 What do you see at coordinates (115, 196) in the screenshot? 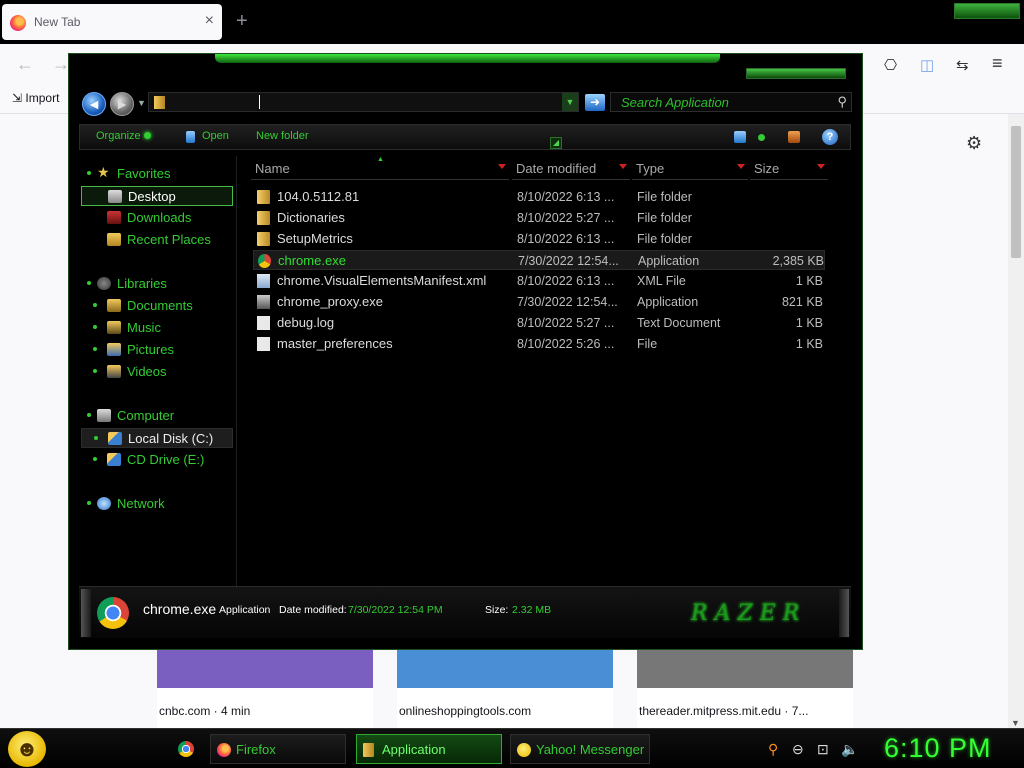
I see `desktop-icon` at bounding box center [115, 196].